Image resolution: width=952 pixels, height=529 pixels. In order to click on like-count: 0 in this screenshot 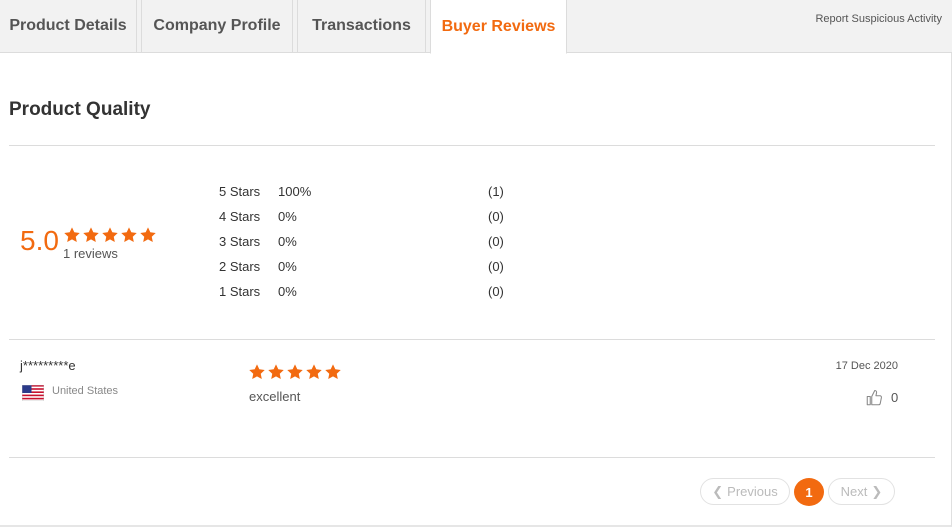, I will do `click(895, 397)`.